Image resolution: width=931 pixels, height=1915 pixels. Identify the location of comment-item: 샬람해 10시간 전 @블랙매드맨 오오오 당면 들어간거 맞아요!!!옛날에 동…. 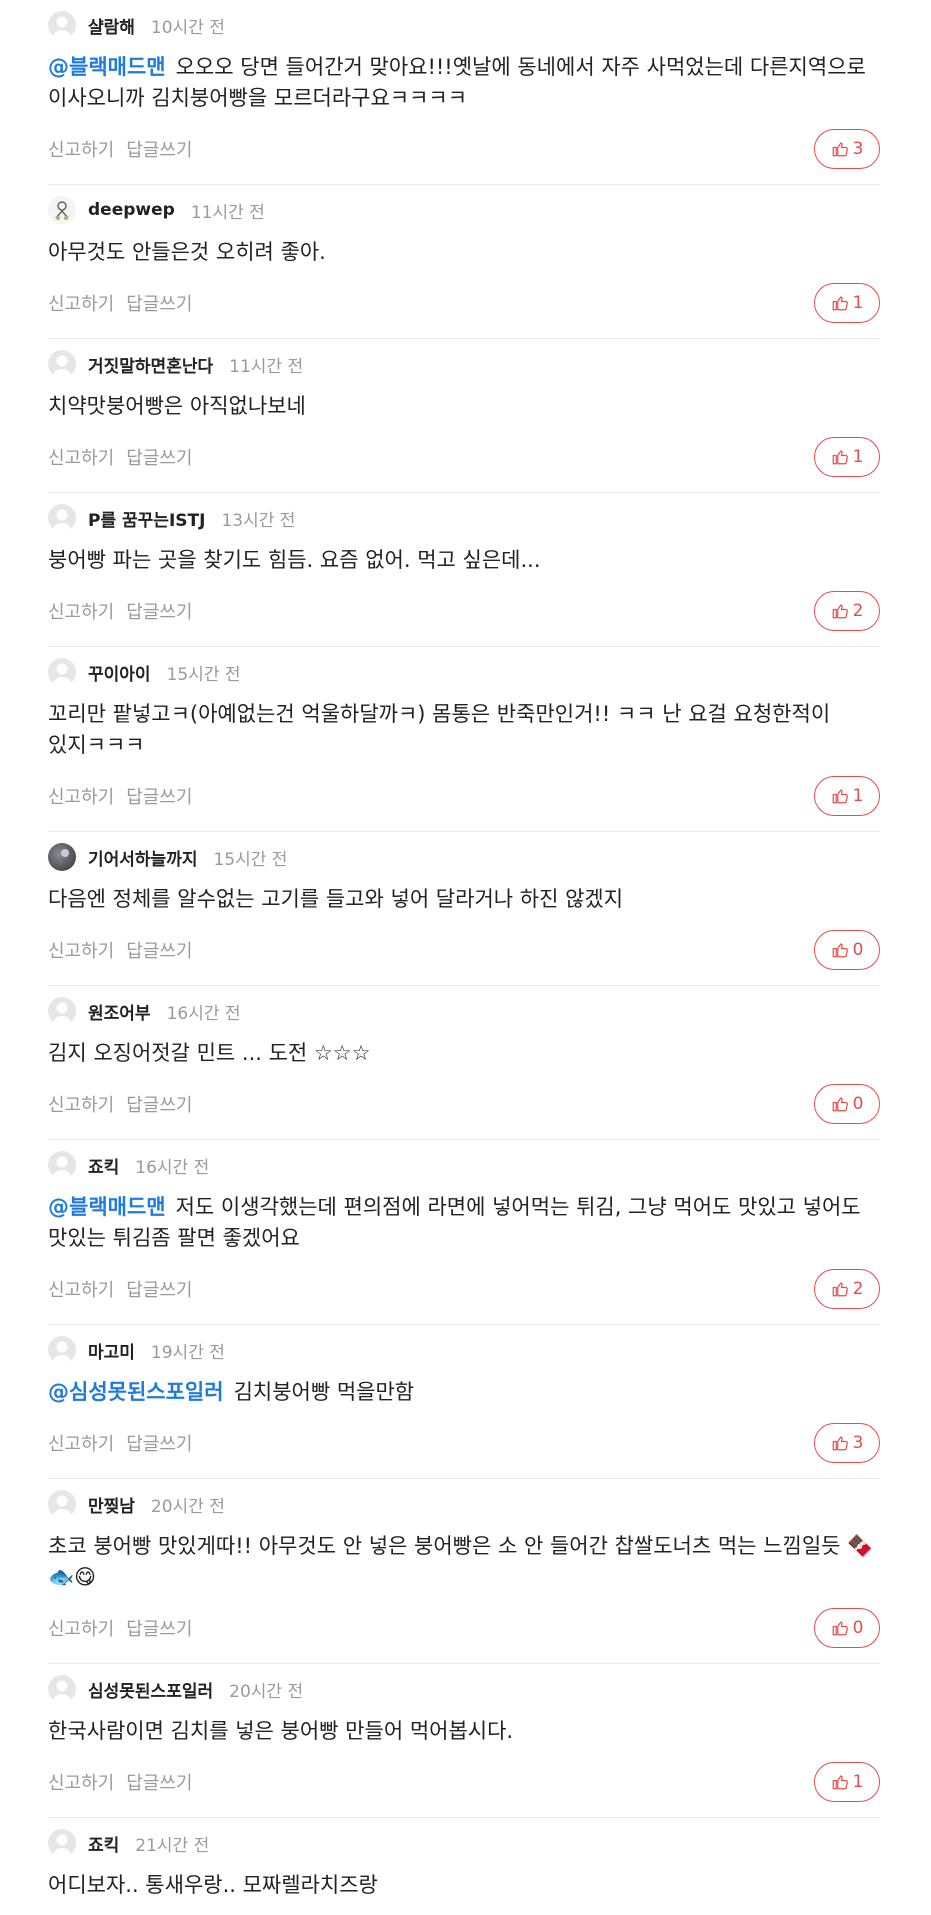
(464, 92).